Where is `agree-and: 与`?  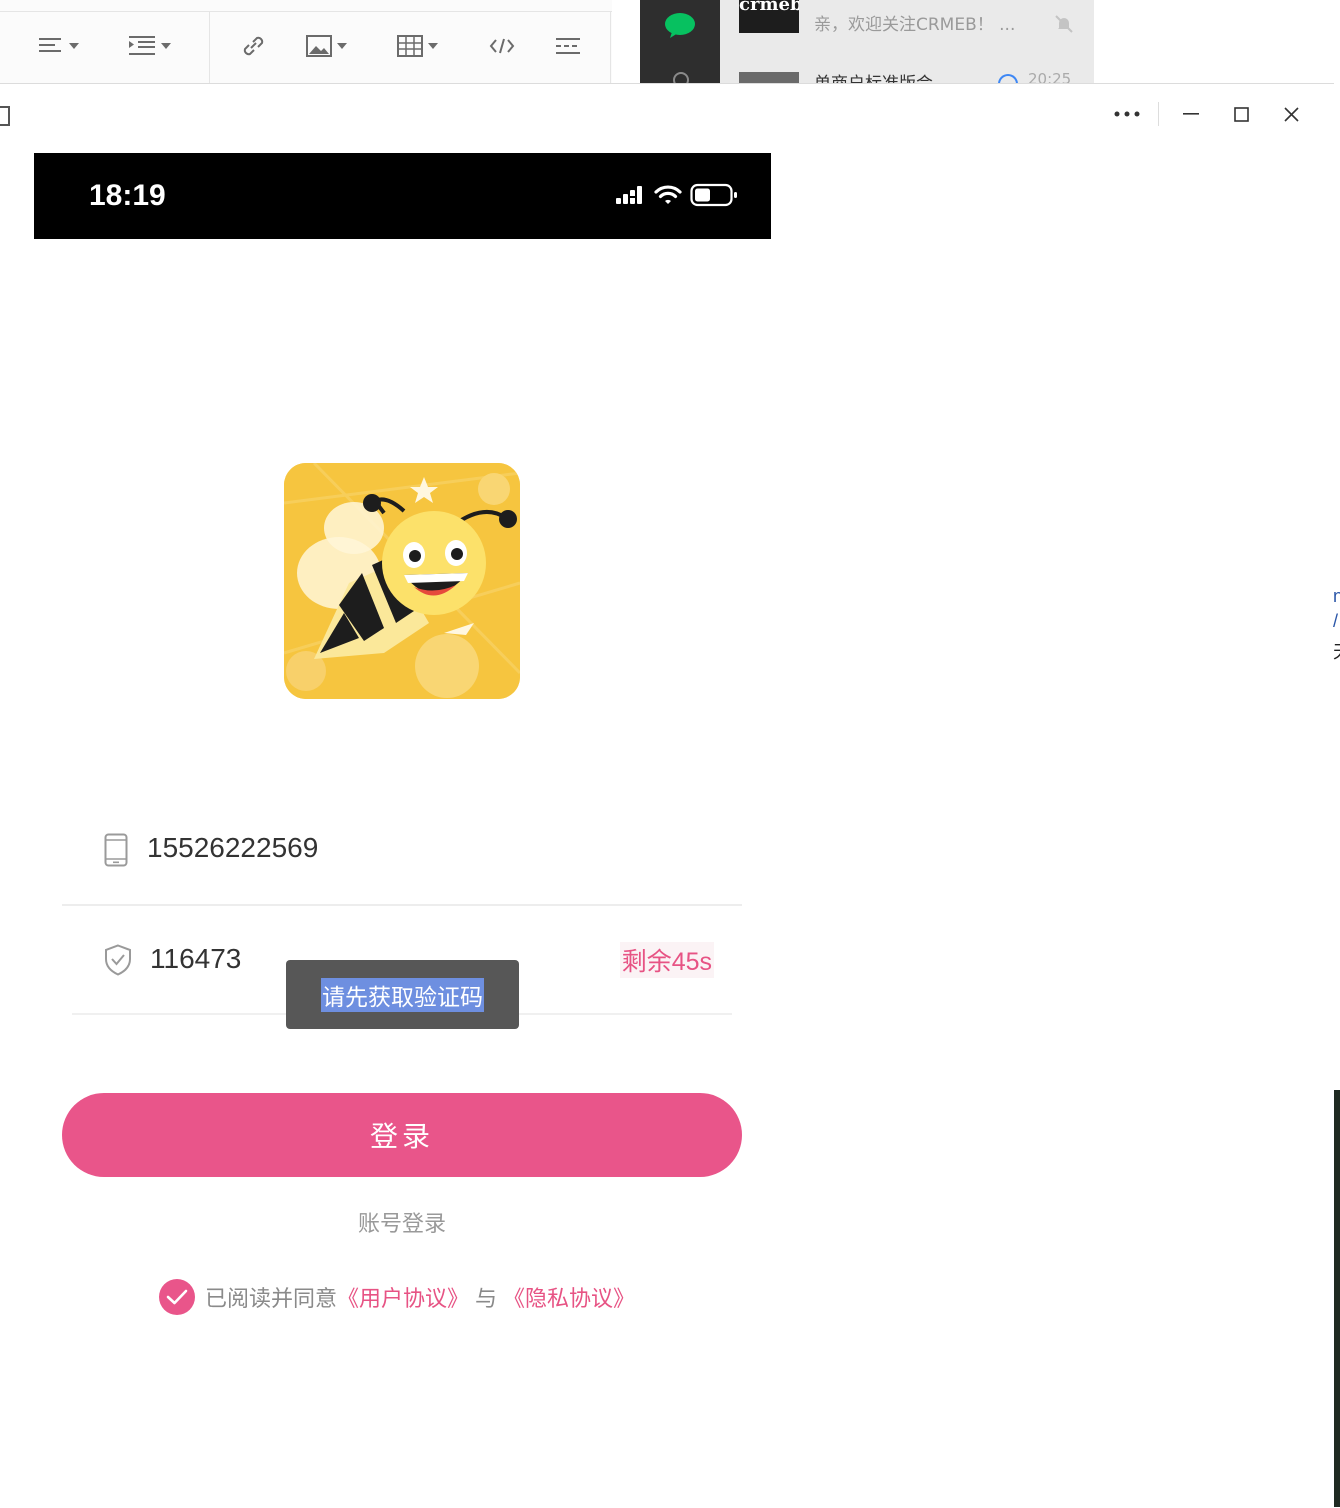 agree-and: 与 is located at coordinates (486, 1299).